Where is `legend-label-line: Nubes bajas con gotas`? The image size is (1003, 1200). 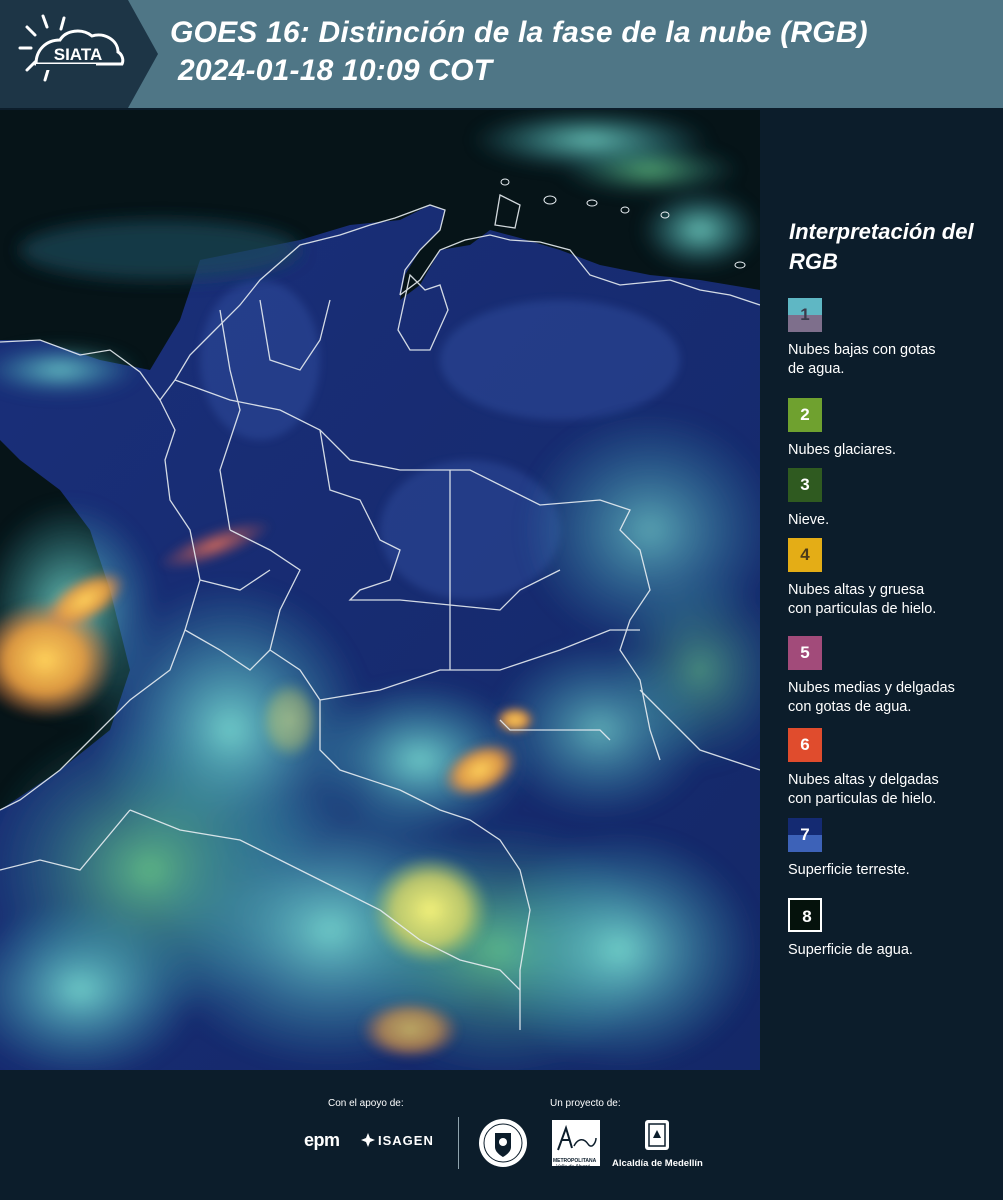
legend-label-line: Nubes bajas con gotas is located at coordinates (862, 350).